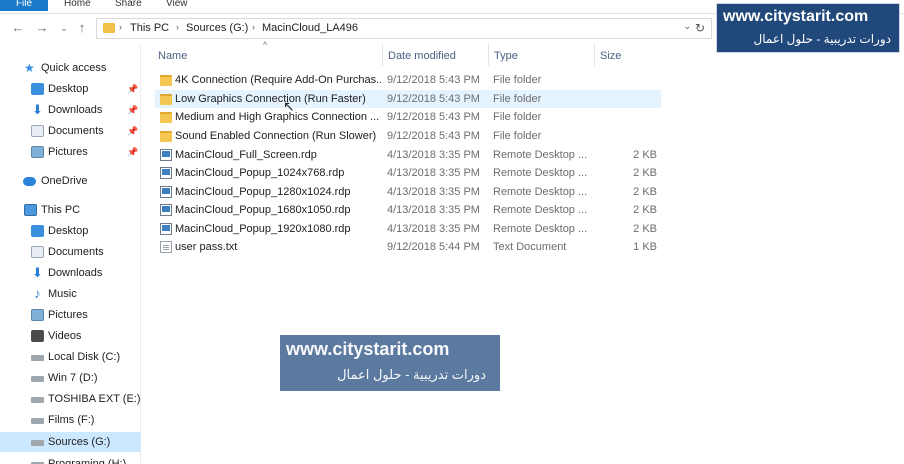  I want to click on pictures-icon, so click(37, 315).